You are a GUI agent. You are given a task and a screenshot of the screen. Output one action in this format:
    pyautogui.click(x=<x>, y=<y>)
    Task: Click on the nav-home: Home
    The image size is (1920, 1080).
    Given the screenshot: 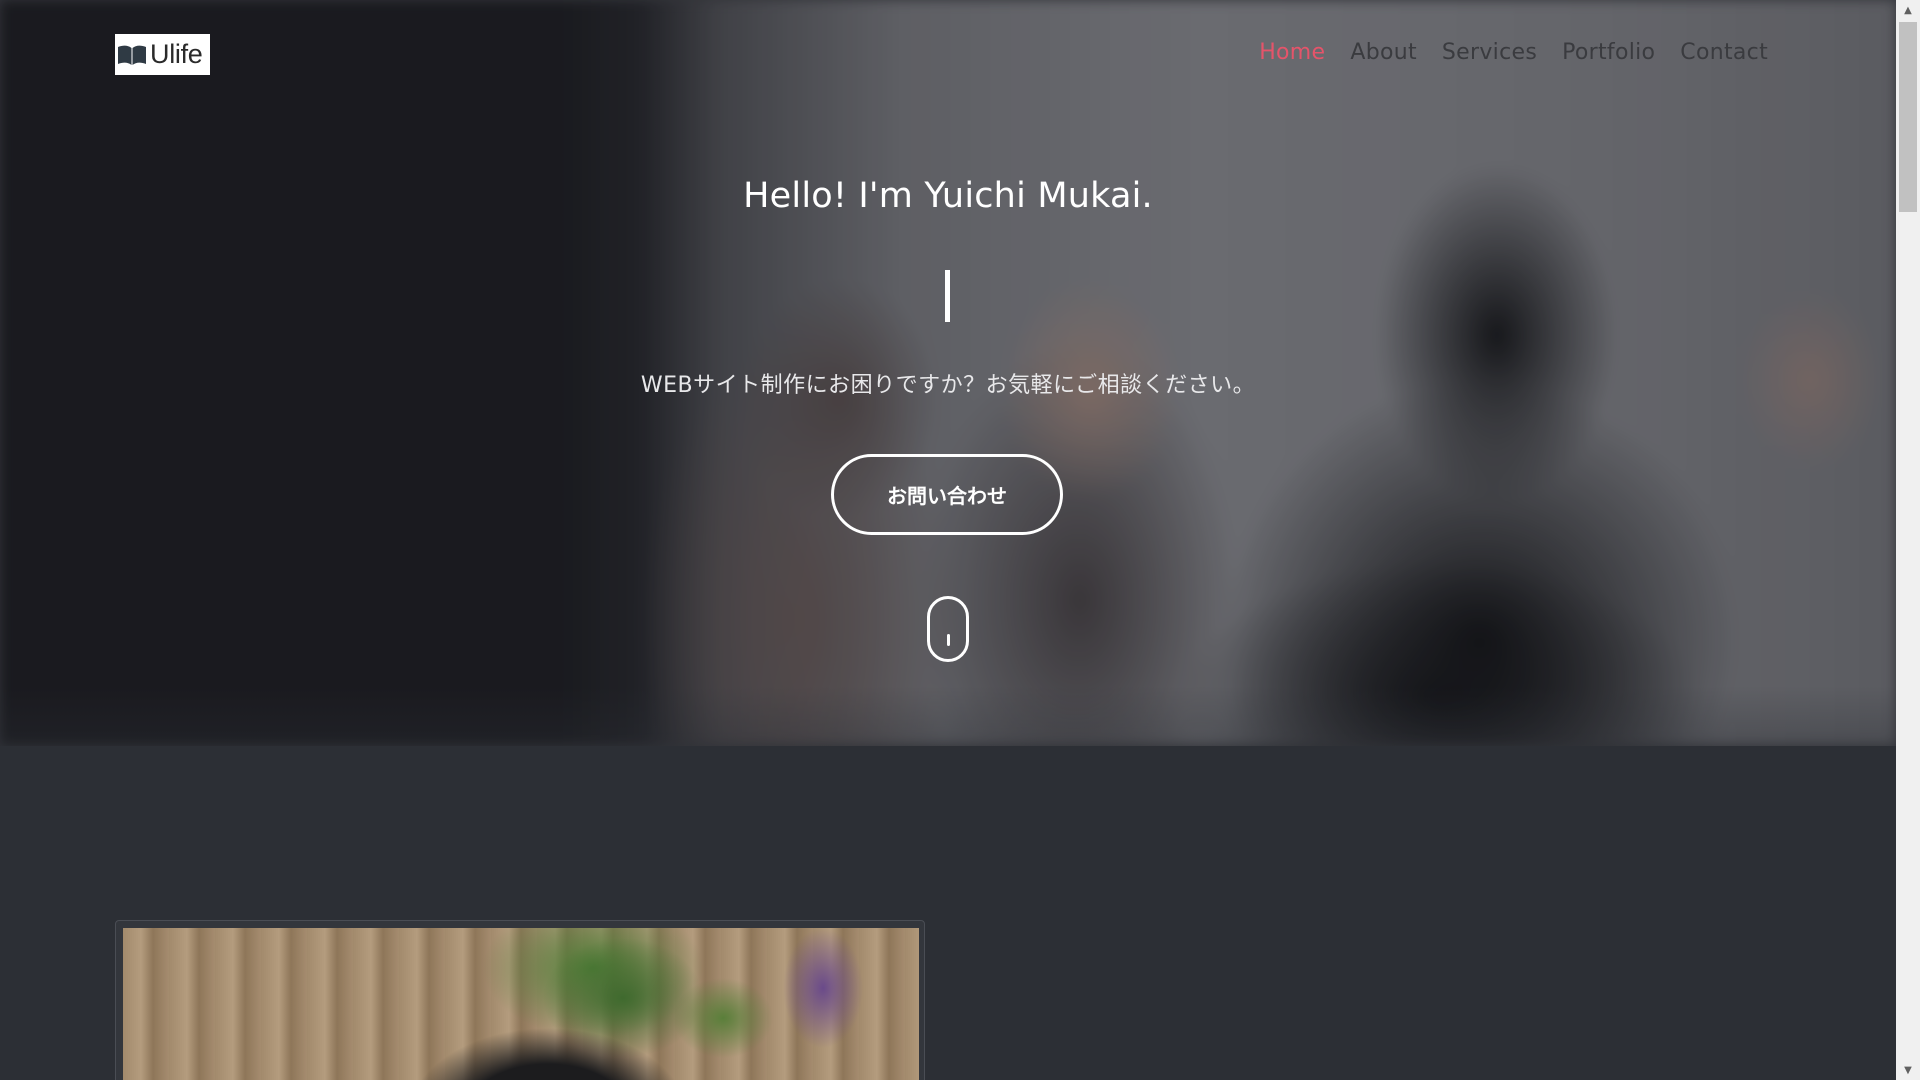 What is the action you would take?
    pyautogui.click(x=1292, y=52)
    